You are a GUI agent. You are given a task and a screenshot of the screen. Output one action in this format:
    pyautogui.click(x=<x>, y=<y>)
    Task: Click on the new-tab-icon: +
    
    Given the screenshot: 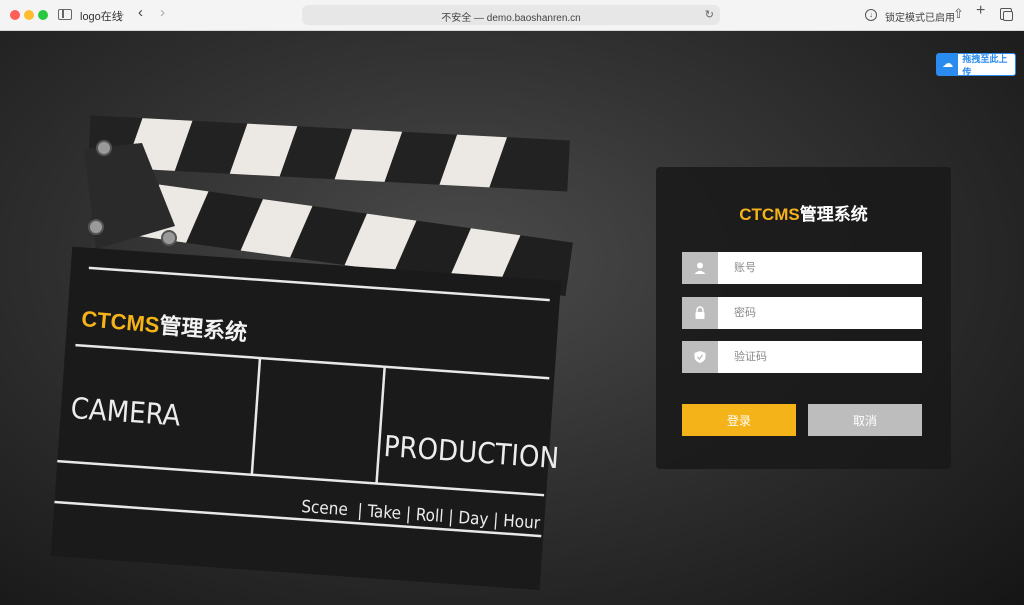 What is the action you would take?
    pyautogui.click(x=980, y=11)
    